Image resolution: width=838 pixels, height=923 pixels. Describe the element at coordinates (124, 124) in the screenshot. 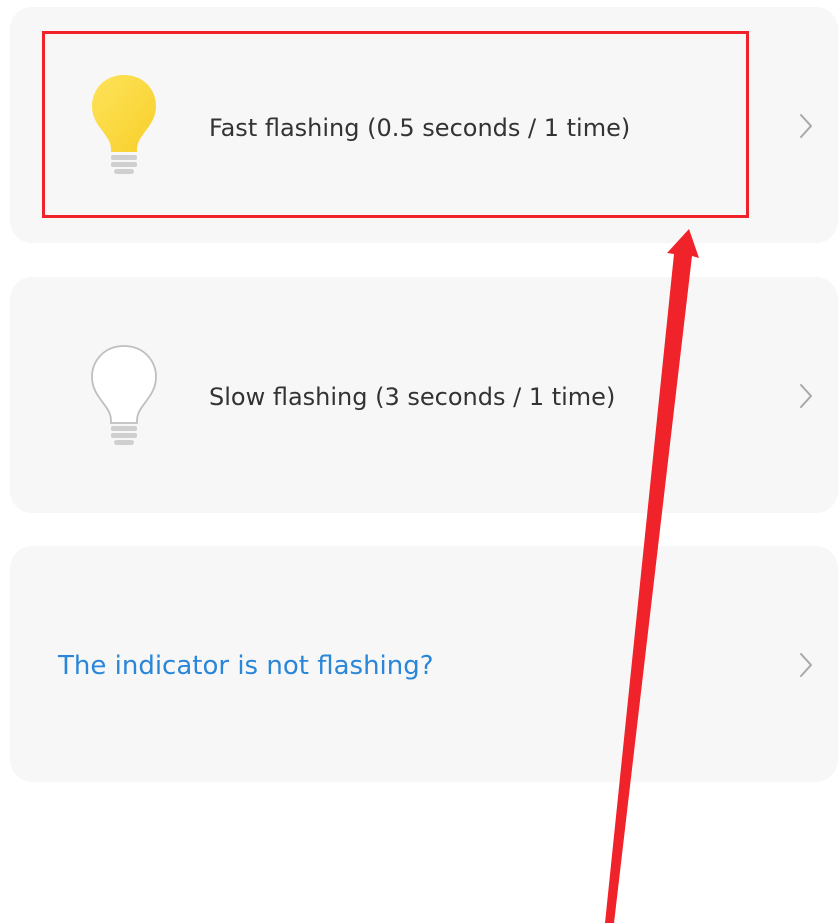

I see `lightbulb-lit-icon` at that location.